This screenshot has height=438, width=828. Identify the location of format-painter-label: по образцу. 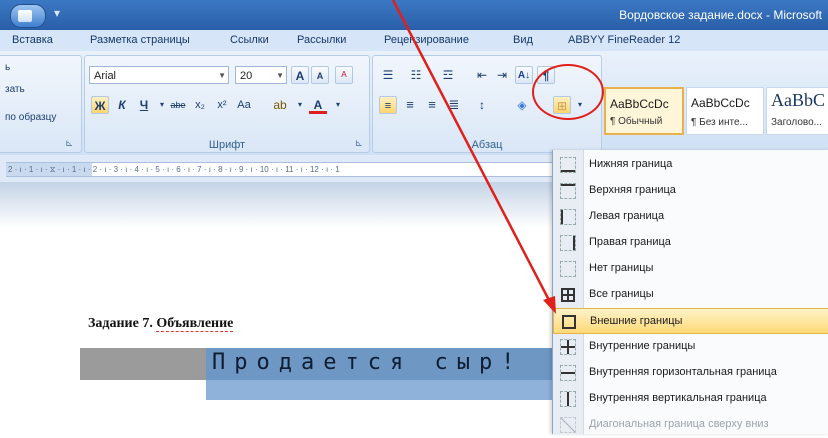
(30, 117).